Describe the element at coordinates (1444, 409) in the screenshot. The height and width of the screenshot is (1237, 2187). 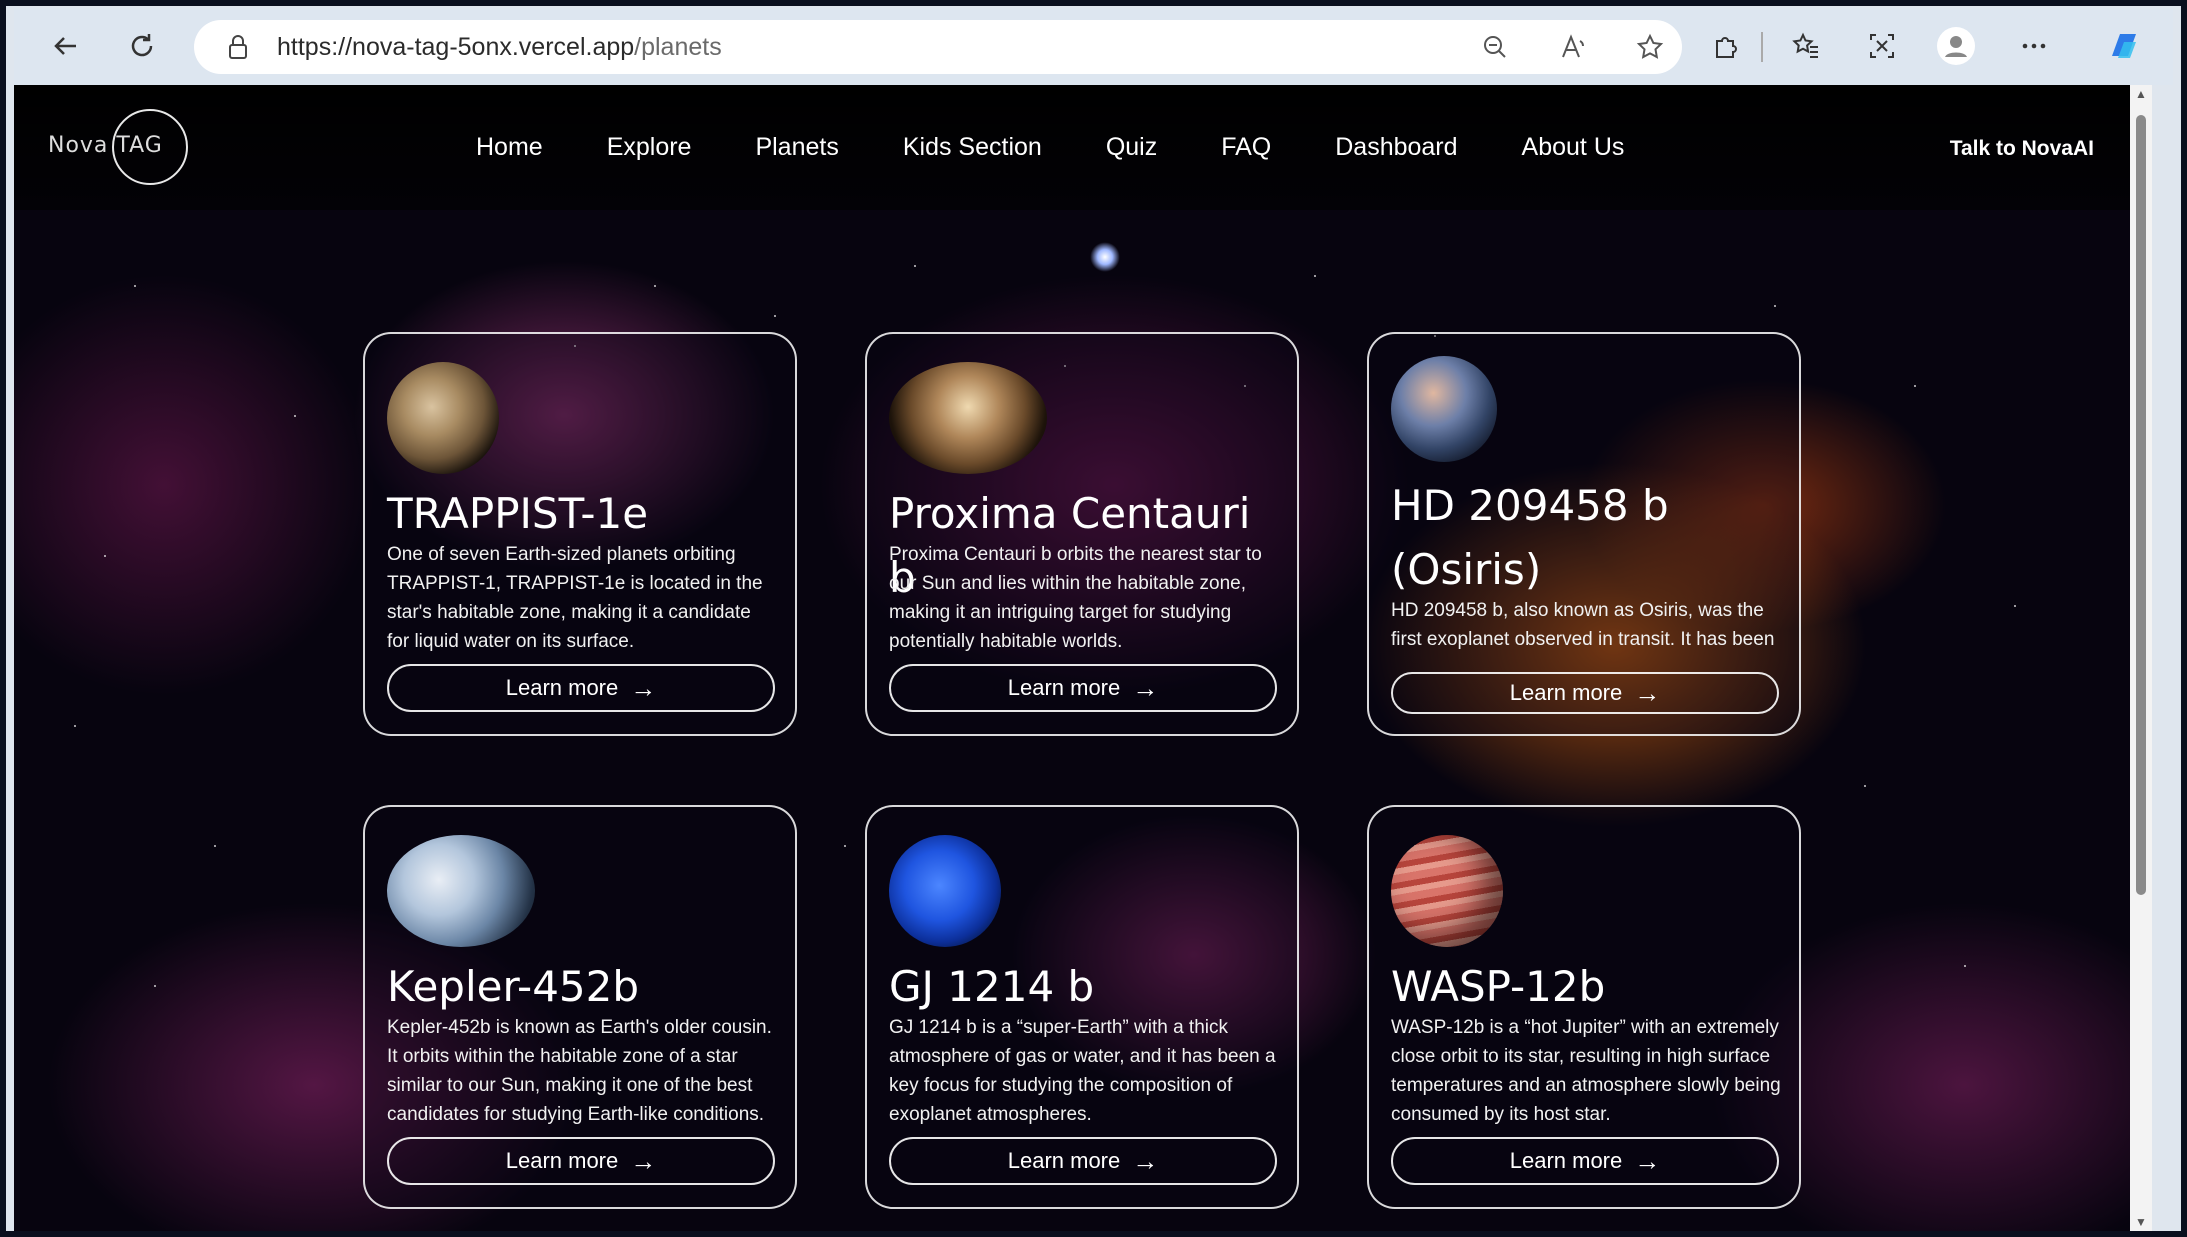
I see `hd-209458-b-planet-image` at that location.